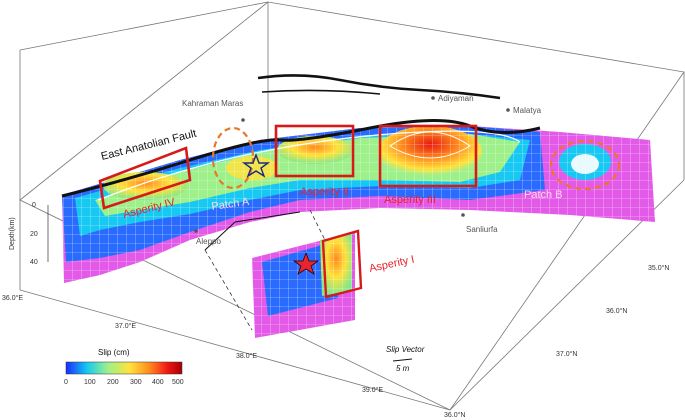 The width and height of the screenshot is (685, 420). What do you see at coordinates (12, 233) in the screenshot?
I see `depth-axis-title: Depth(km)` at bounding box center [12, 233].